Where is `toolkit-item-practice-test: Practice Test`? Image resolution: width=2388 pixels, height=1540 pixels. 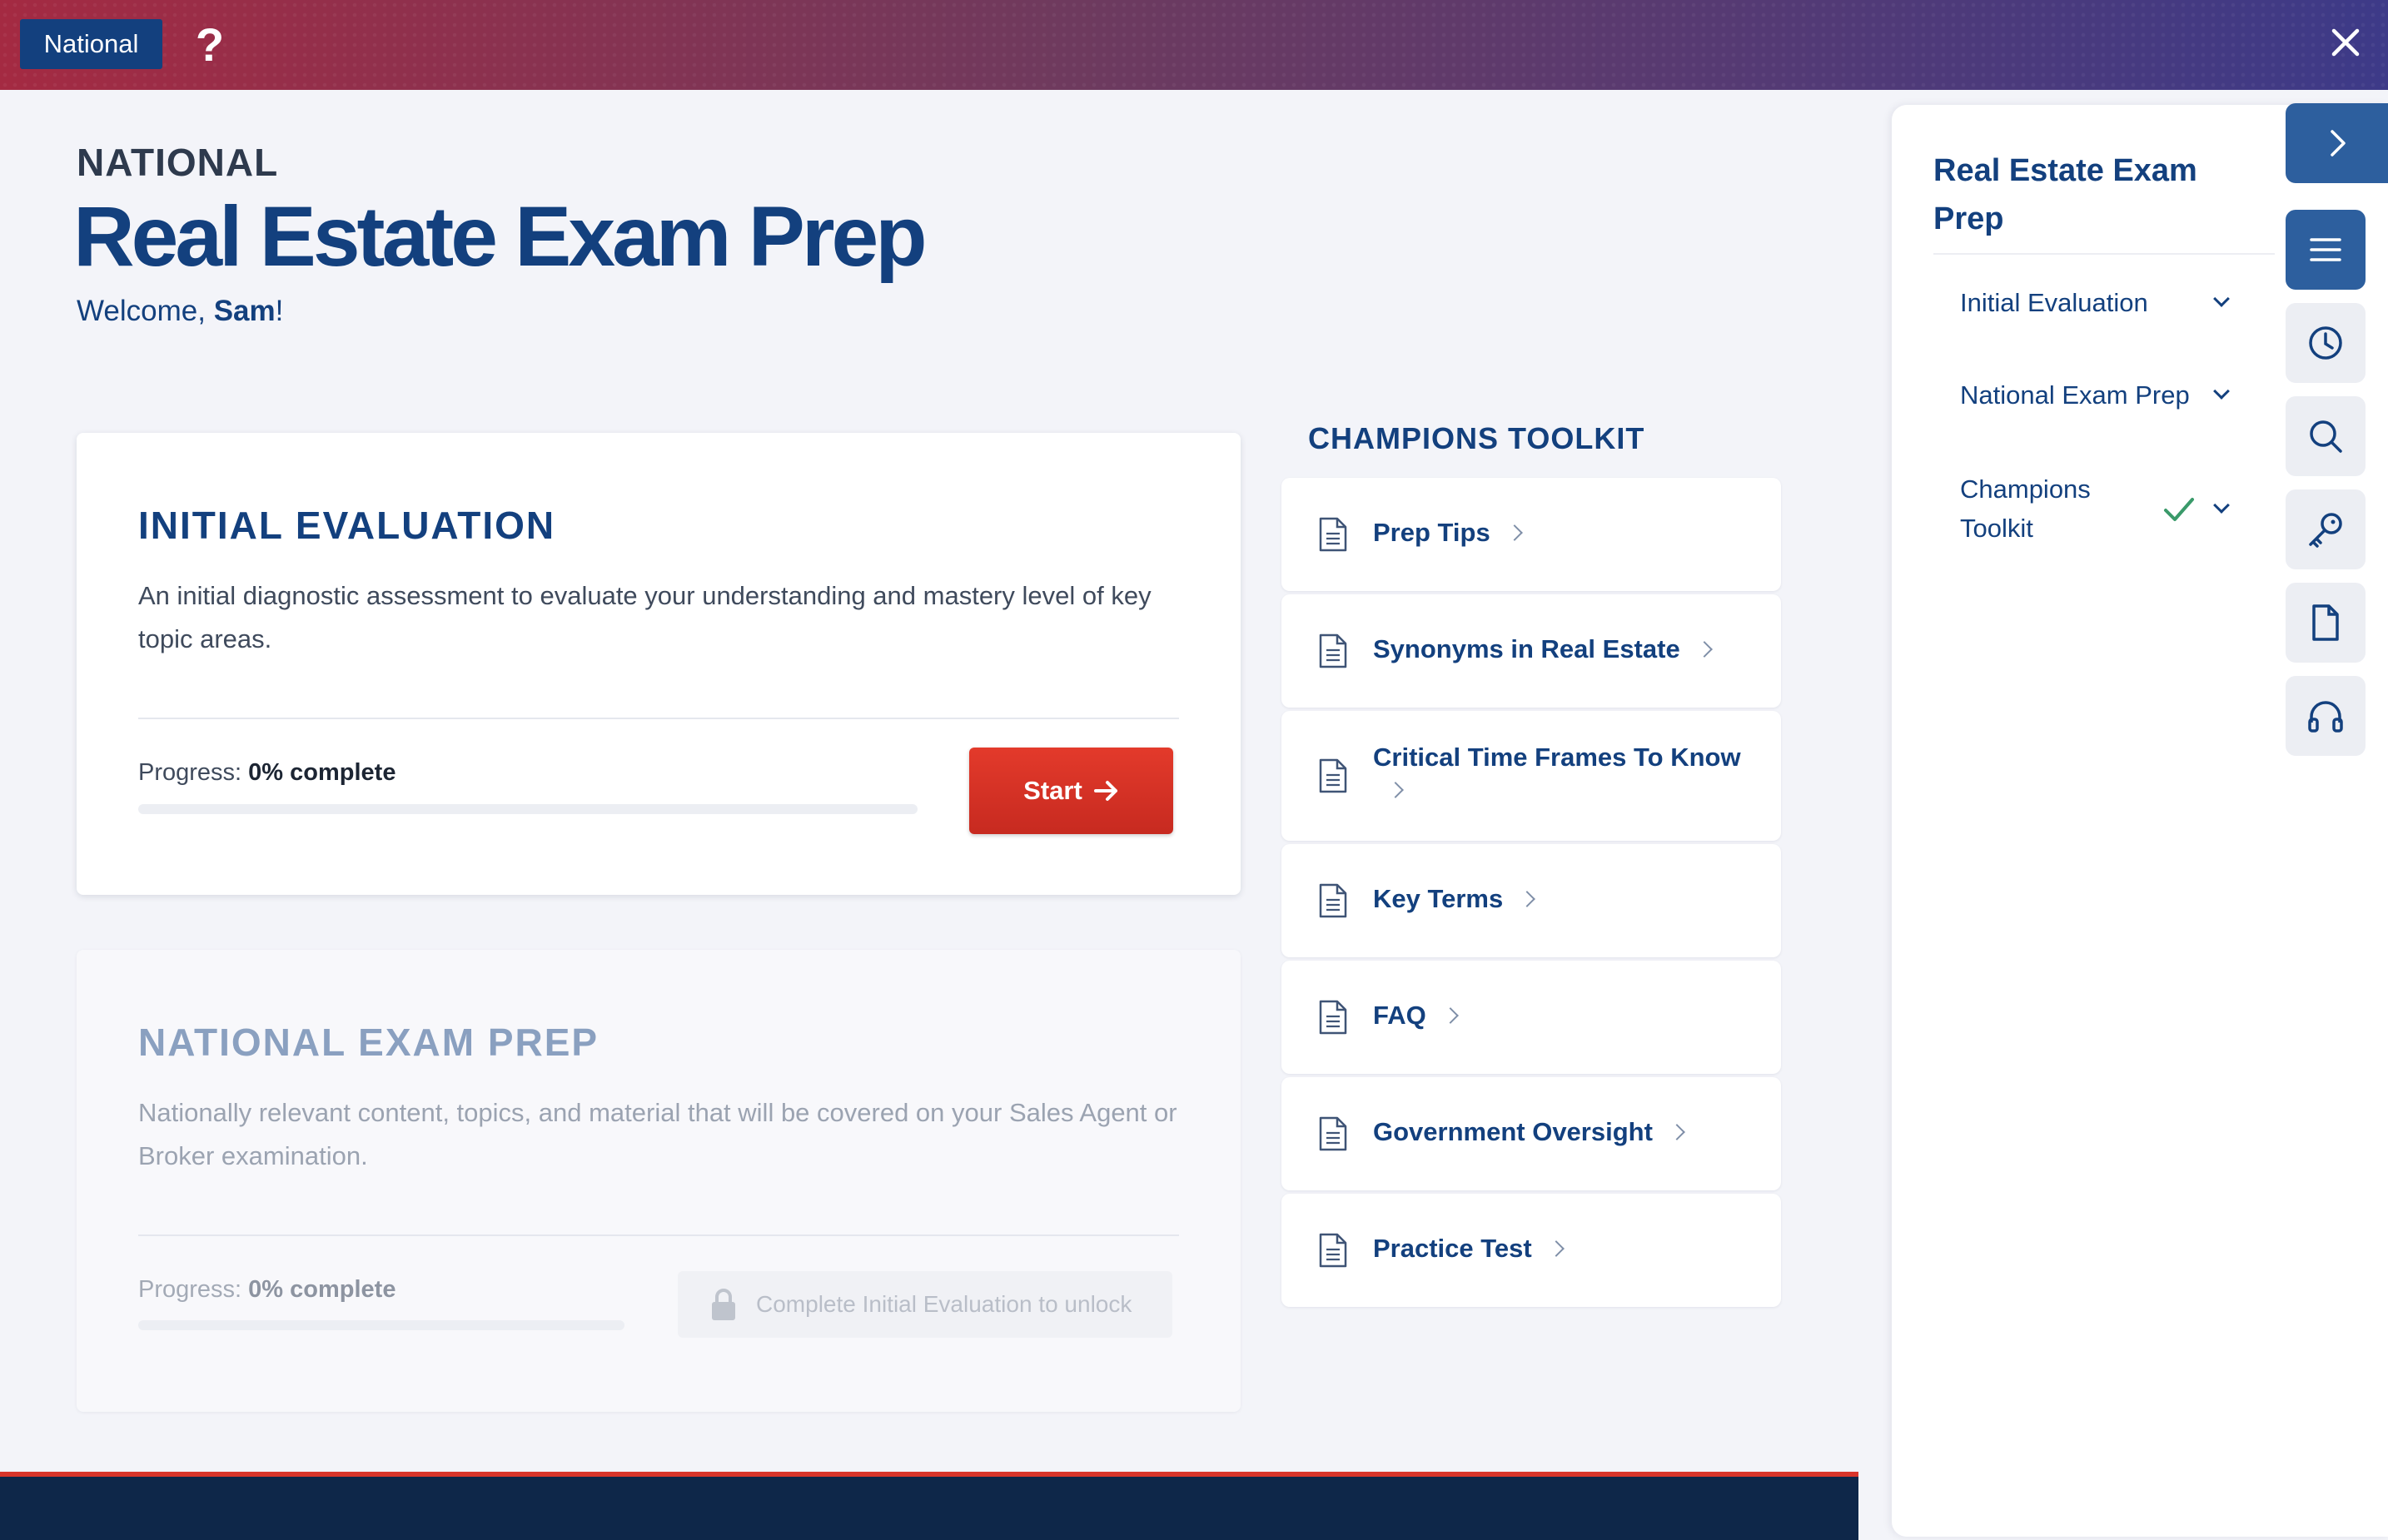 toolkit-item-practice-test: Practice Test is located at coordinates (1531, 1251).